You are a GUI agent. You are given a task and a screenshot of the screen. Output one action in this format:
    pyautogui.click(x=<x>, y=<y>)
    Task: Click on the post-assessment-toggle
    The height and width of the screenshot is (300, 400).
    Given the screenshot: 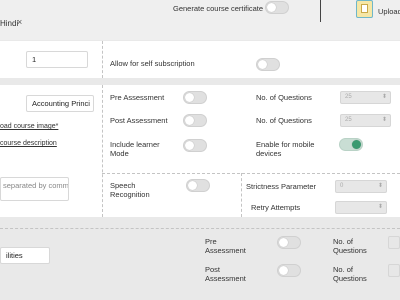 What is the action you would take?
    pyautogui.click(x=195, y=120)
    